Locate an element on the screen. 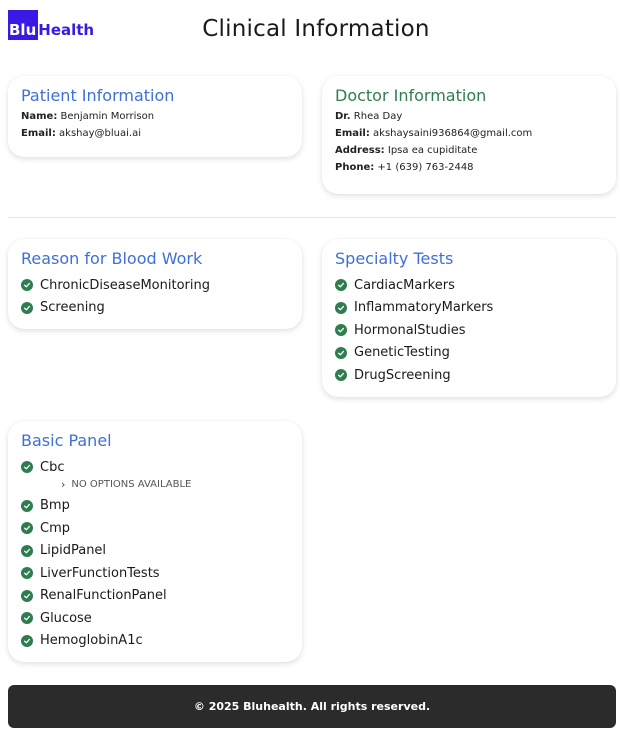  list-item-label: HormonalStudies is located at coordinates (410, 330).